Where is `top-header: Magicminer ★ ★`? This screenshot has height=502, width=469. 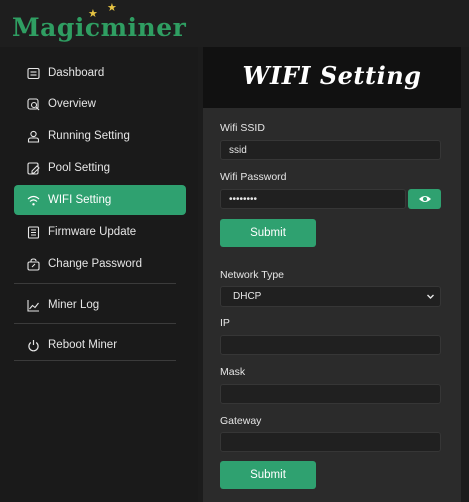
top-header: Magicminer ★ ★ is located at coordinates (234, 23).